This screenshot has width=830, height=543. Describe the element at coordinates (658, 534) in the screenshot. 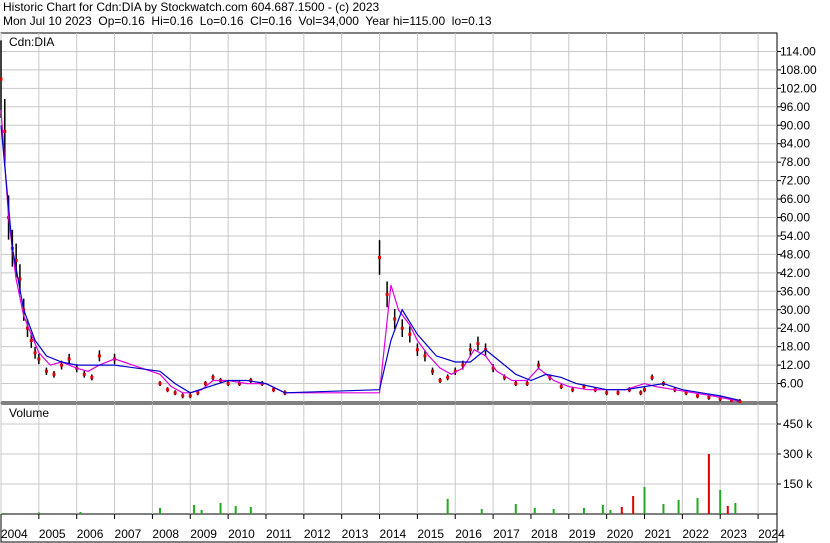

I see `year-label: 2021` at that location.